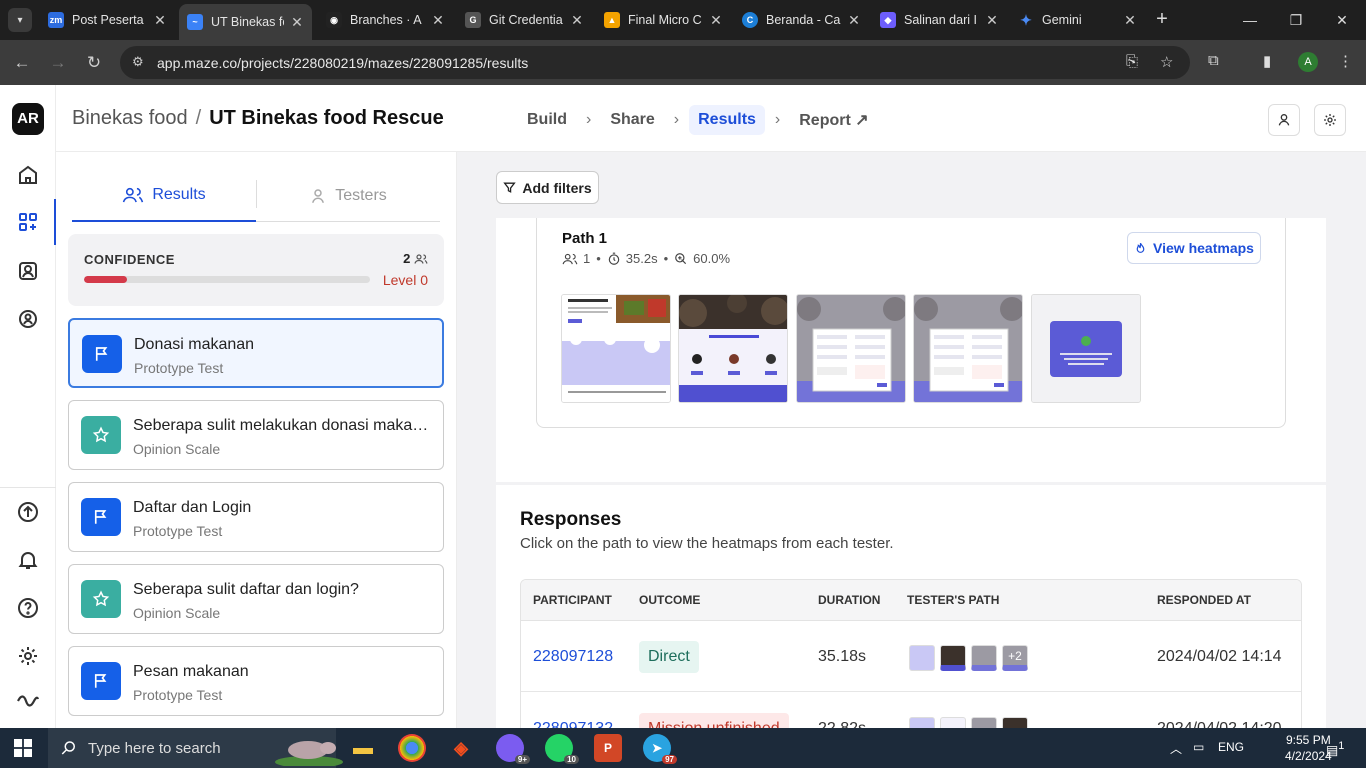  Describe the element at coordinates (777, 119) in the screenshot. I see `chevron-right-icon: ›` at that location.